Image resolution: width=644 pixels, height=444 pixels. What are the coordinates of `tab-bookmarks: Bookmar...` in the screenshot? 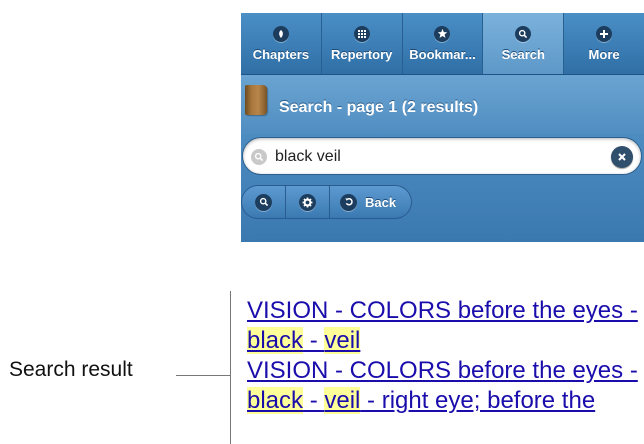 It's located at (443, 43).